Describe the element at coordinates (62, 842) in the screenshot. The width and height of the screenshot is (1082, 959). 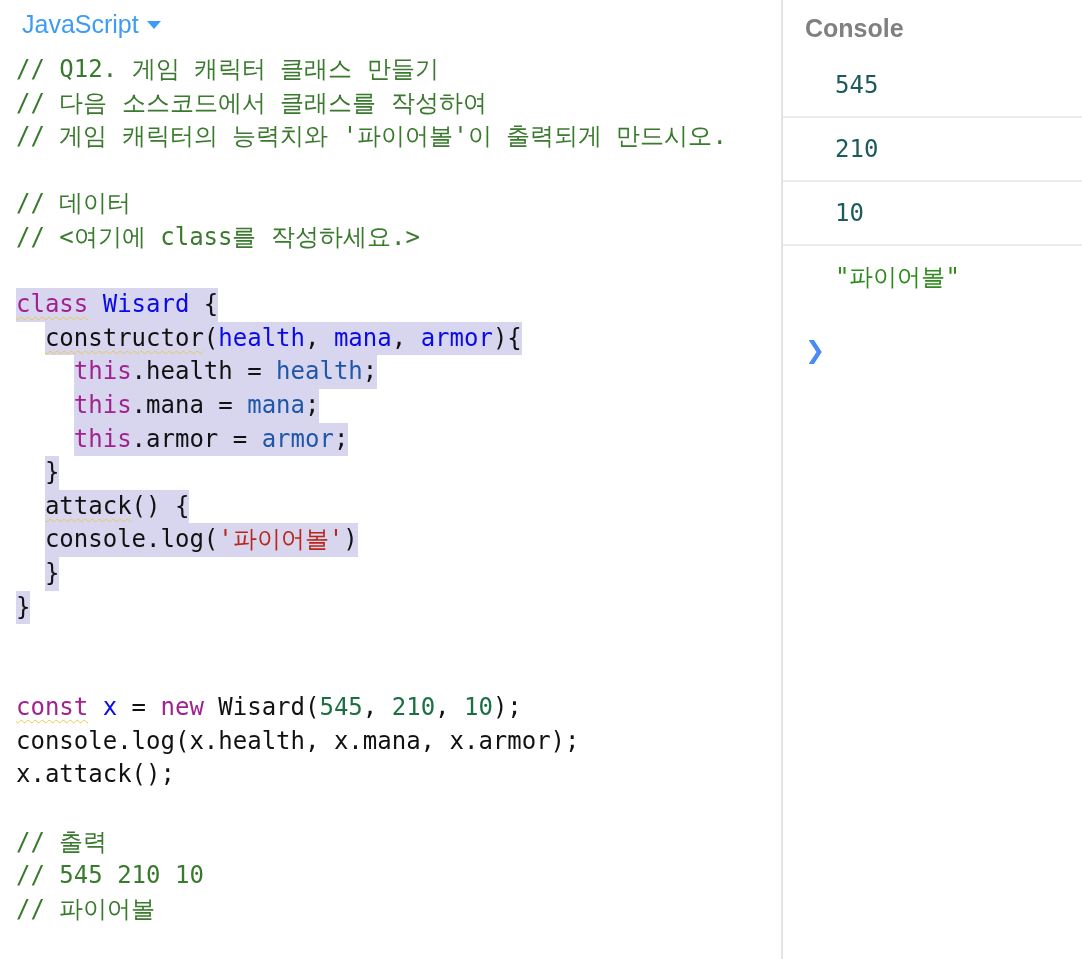
I see `code-line: // 출력` at that location.